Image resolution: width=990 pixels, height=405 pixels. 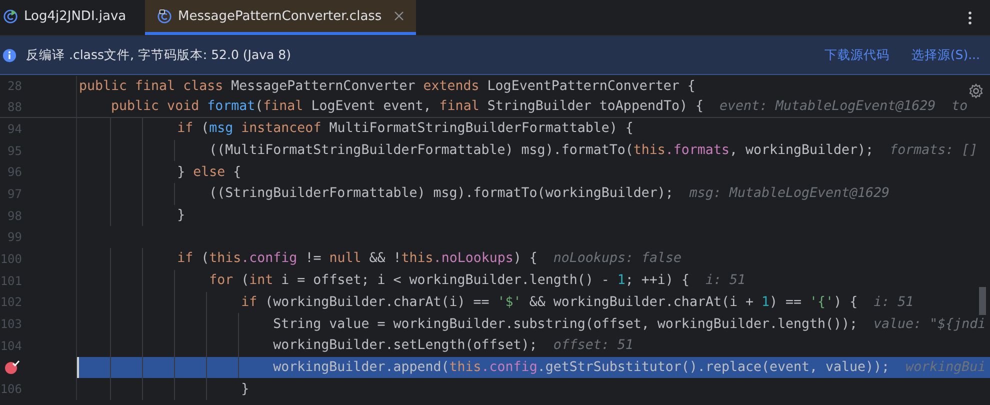 What do you see at coordinates (857, 55) in the screenshot?
I see `banner-link: 下载源代码` at bounding box center [857, 55].